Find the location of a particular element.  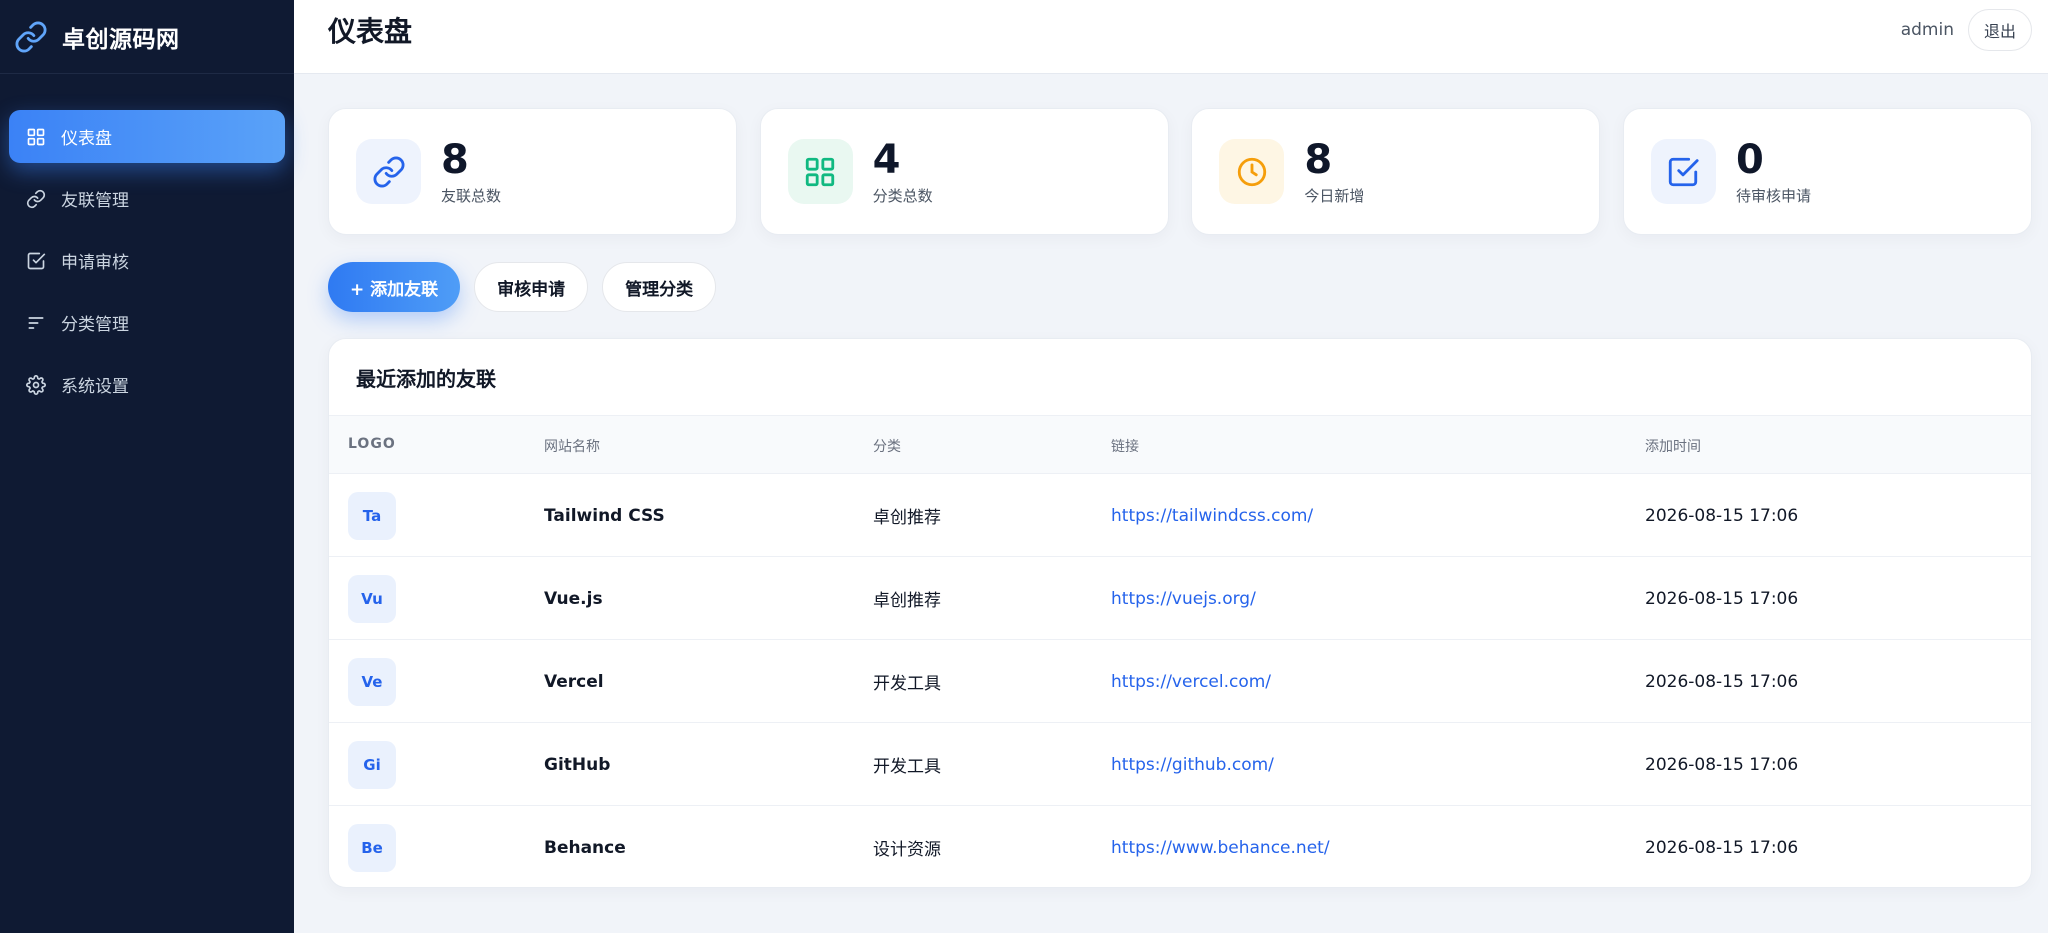

logout-button: 退出 is located at coordinates (1999, 29).